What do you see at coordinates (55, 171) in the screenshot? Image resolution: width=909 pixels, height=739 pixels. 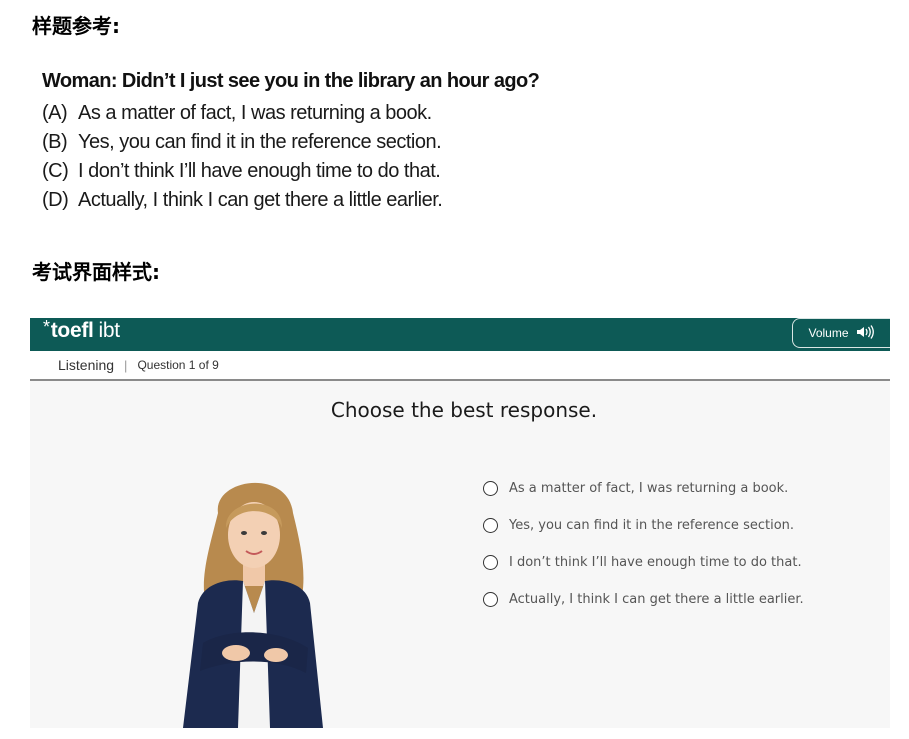 I see `sample-option-letter: (C)` at bounding box center [55, 171].